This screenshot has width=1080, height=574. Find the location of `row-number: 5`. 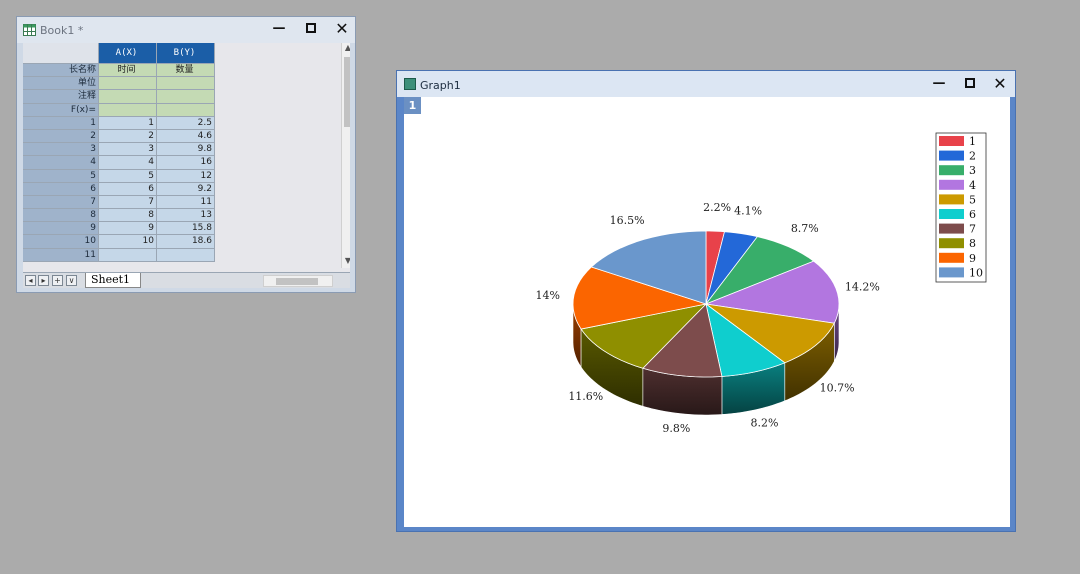

row-number: 5 is located at coordinates (61, 176).